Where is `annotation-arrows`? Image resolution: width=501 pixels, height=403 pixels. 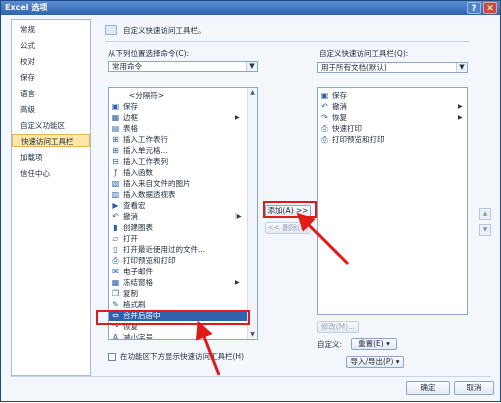
annotation-arrows is located at coordinates (272, 294).